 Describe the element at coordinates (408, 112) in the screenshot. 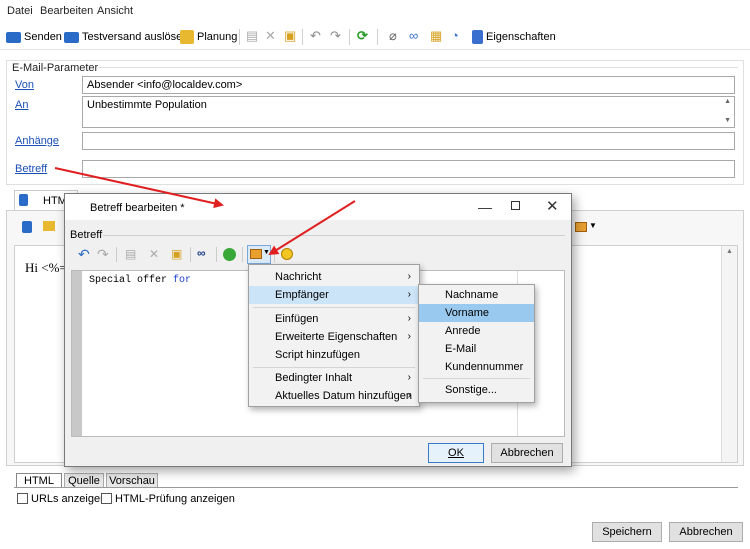

I see `to-field: Unbestimmte Population ▲ ▼` at that location.